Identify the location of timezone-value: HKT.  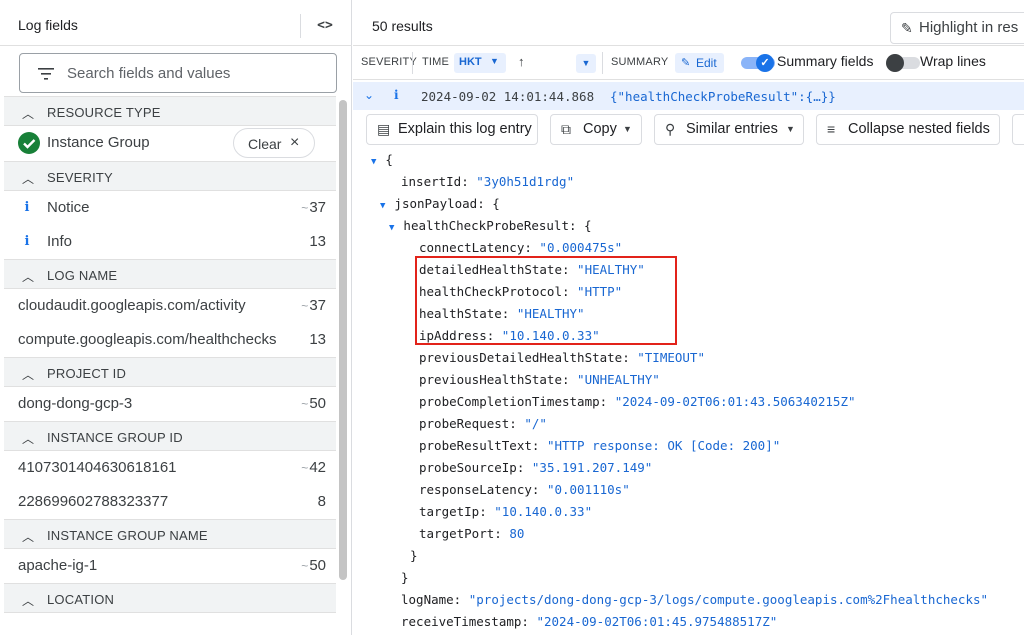
(470, 62).